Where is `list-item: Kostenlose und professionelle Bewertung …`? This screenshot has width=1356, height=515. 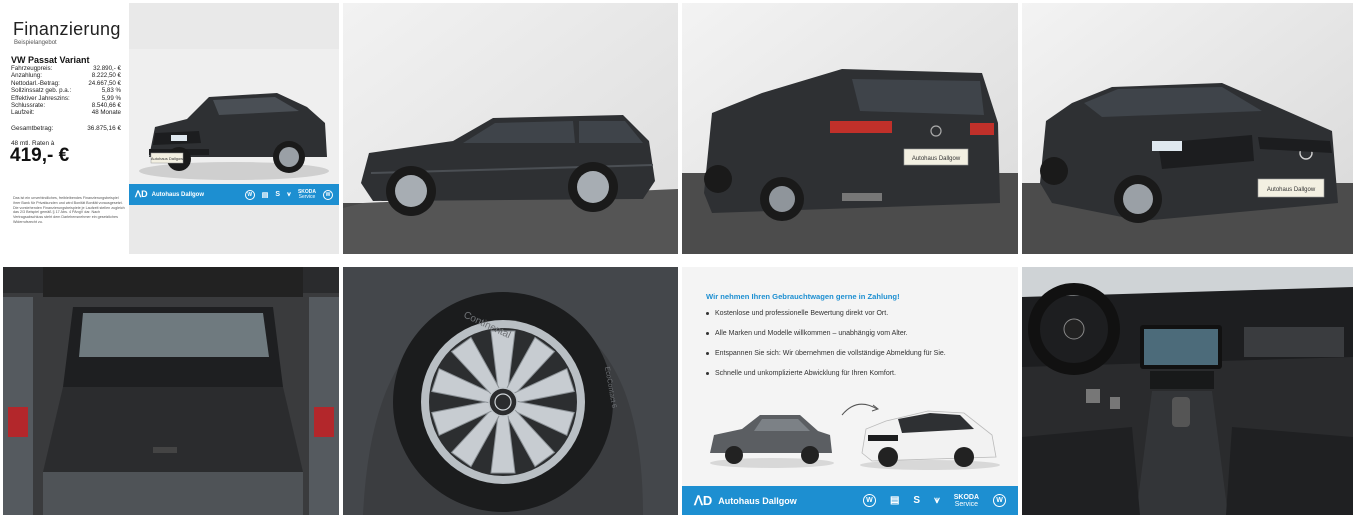 list-item: Kostenlose und professionelle Bewertung … is located at coordinates (856, 319).